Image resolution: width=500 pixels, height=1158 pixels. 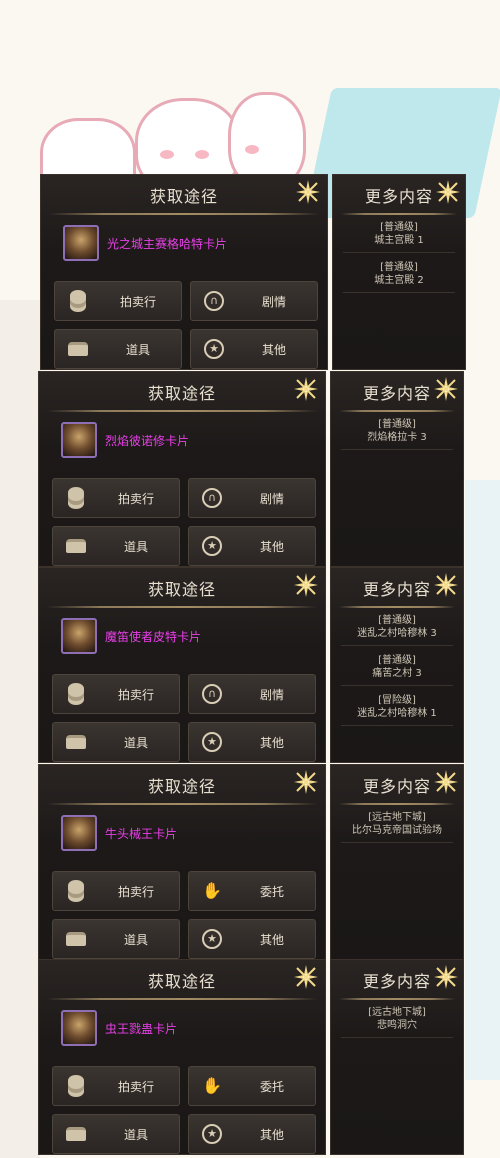 What do you see at coordinates (397, 469) in the screenshot?
I see `more-content-panel: 更多内容 [普通级] 烈焰格拉卡 3` at bounding box center [397, 469].